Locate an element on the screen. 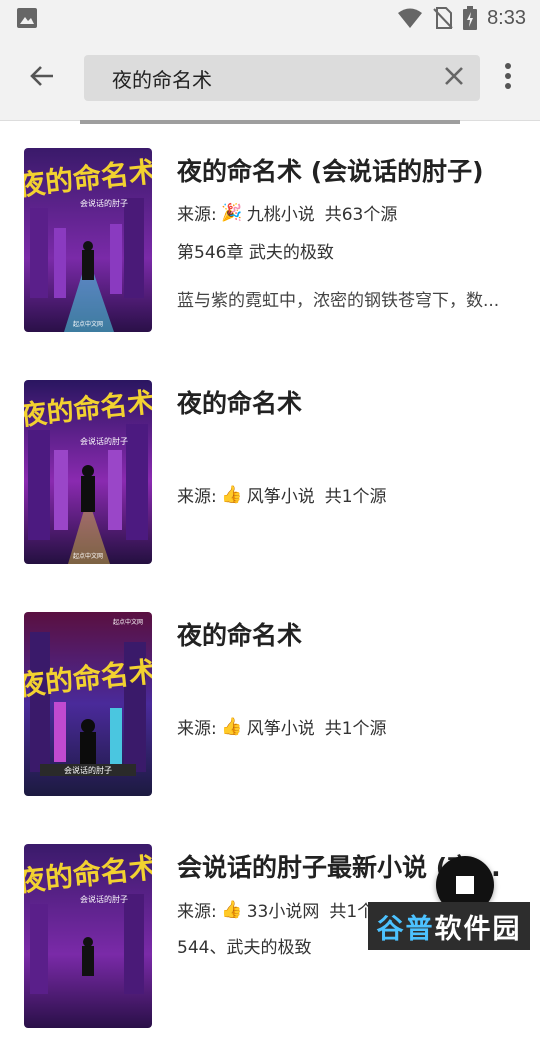 The width and height of the screenshot is (540, 1052). book-title: 夜的命名术 (会说话的肘子) is located at coordinates (330, 171).